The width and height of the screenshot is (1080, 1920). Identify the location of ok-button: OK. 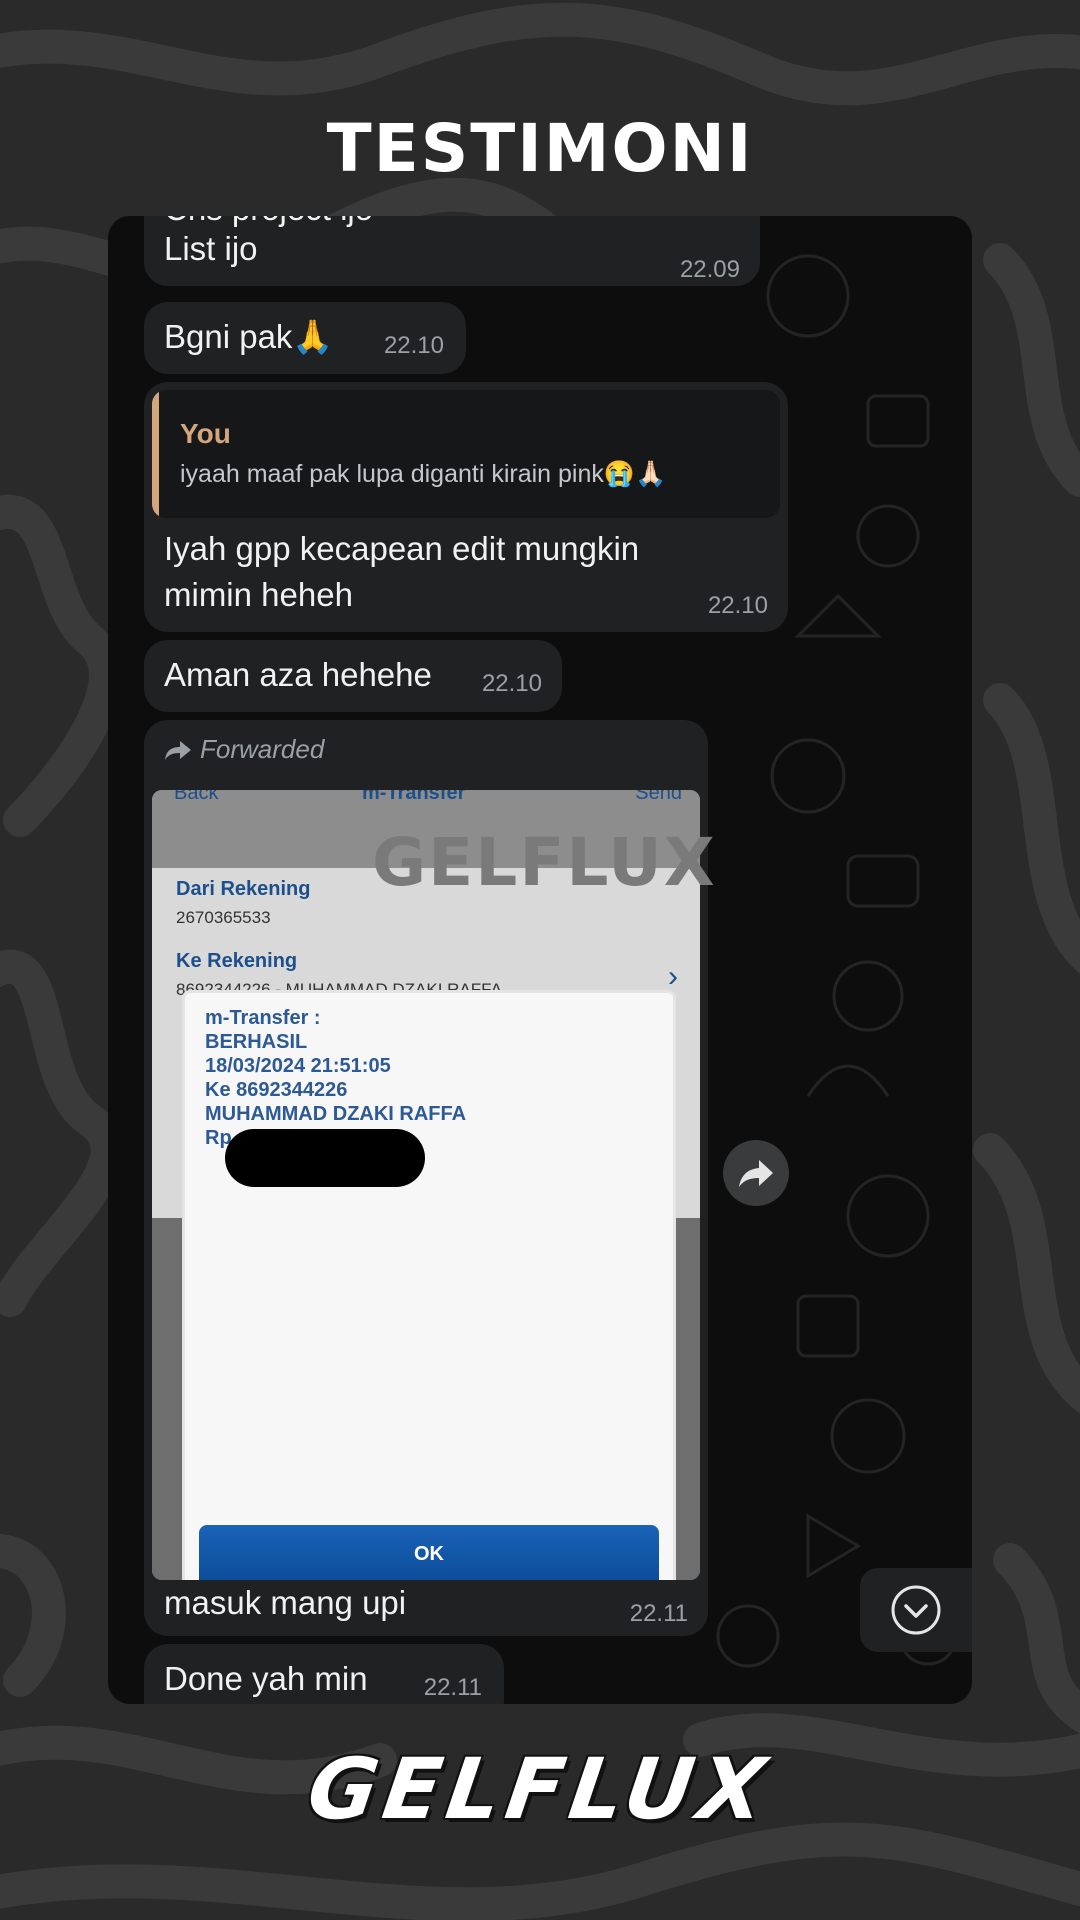
(429, 1552).